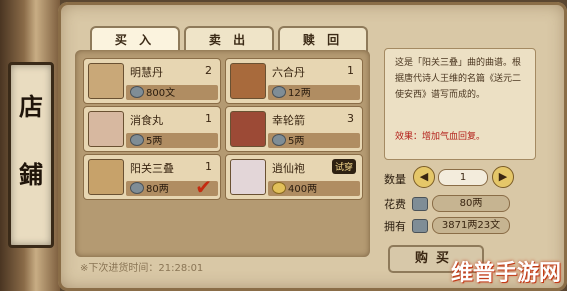 The height and width of the screenshot is (291, 567). Describe the element at coordinates (343, 166) in the screenshot. I see `try-on-button: 试穿` at that location.